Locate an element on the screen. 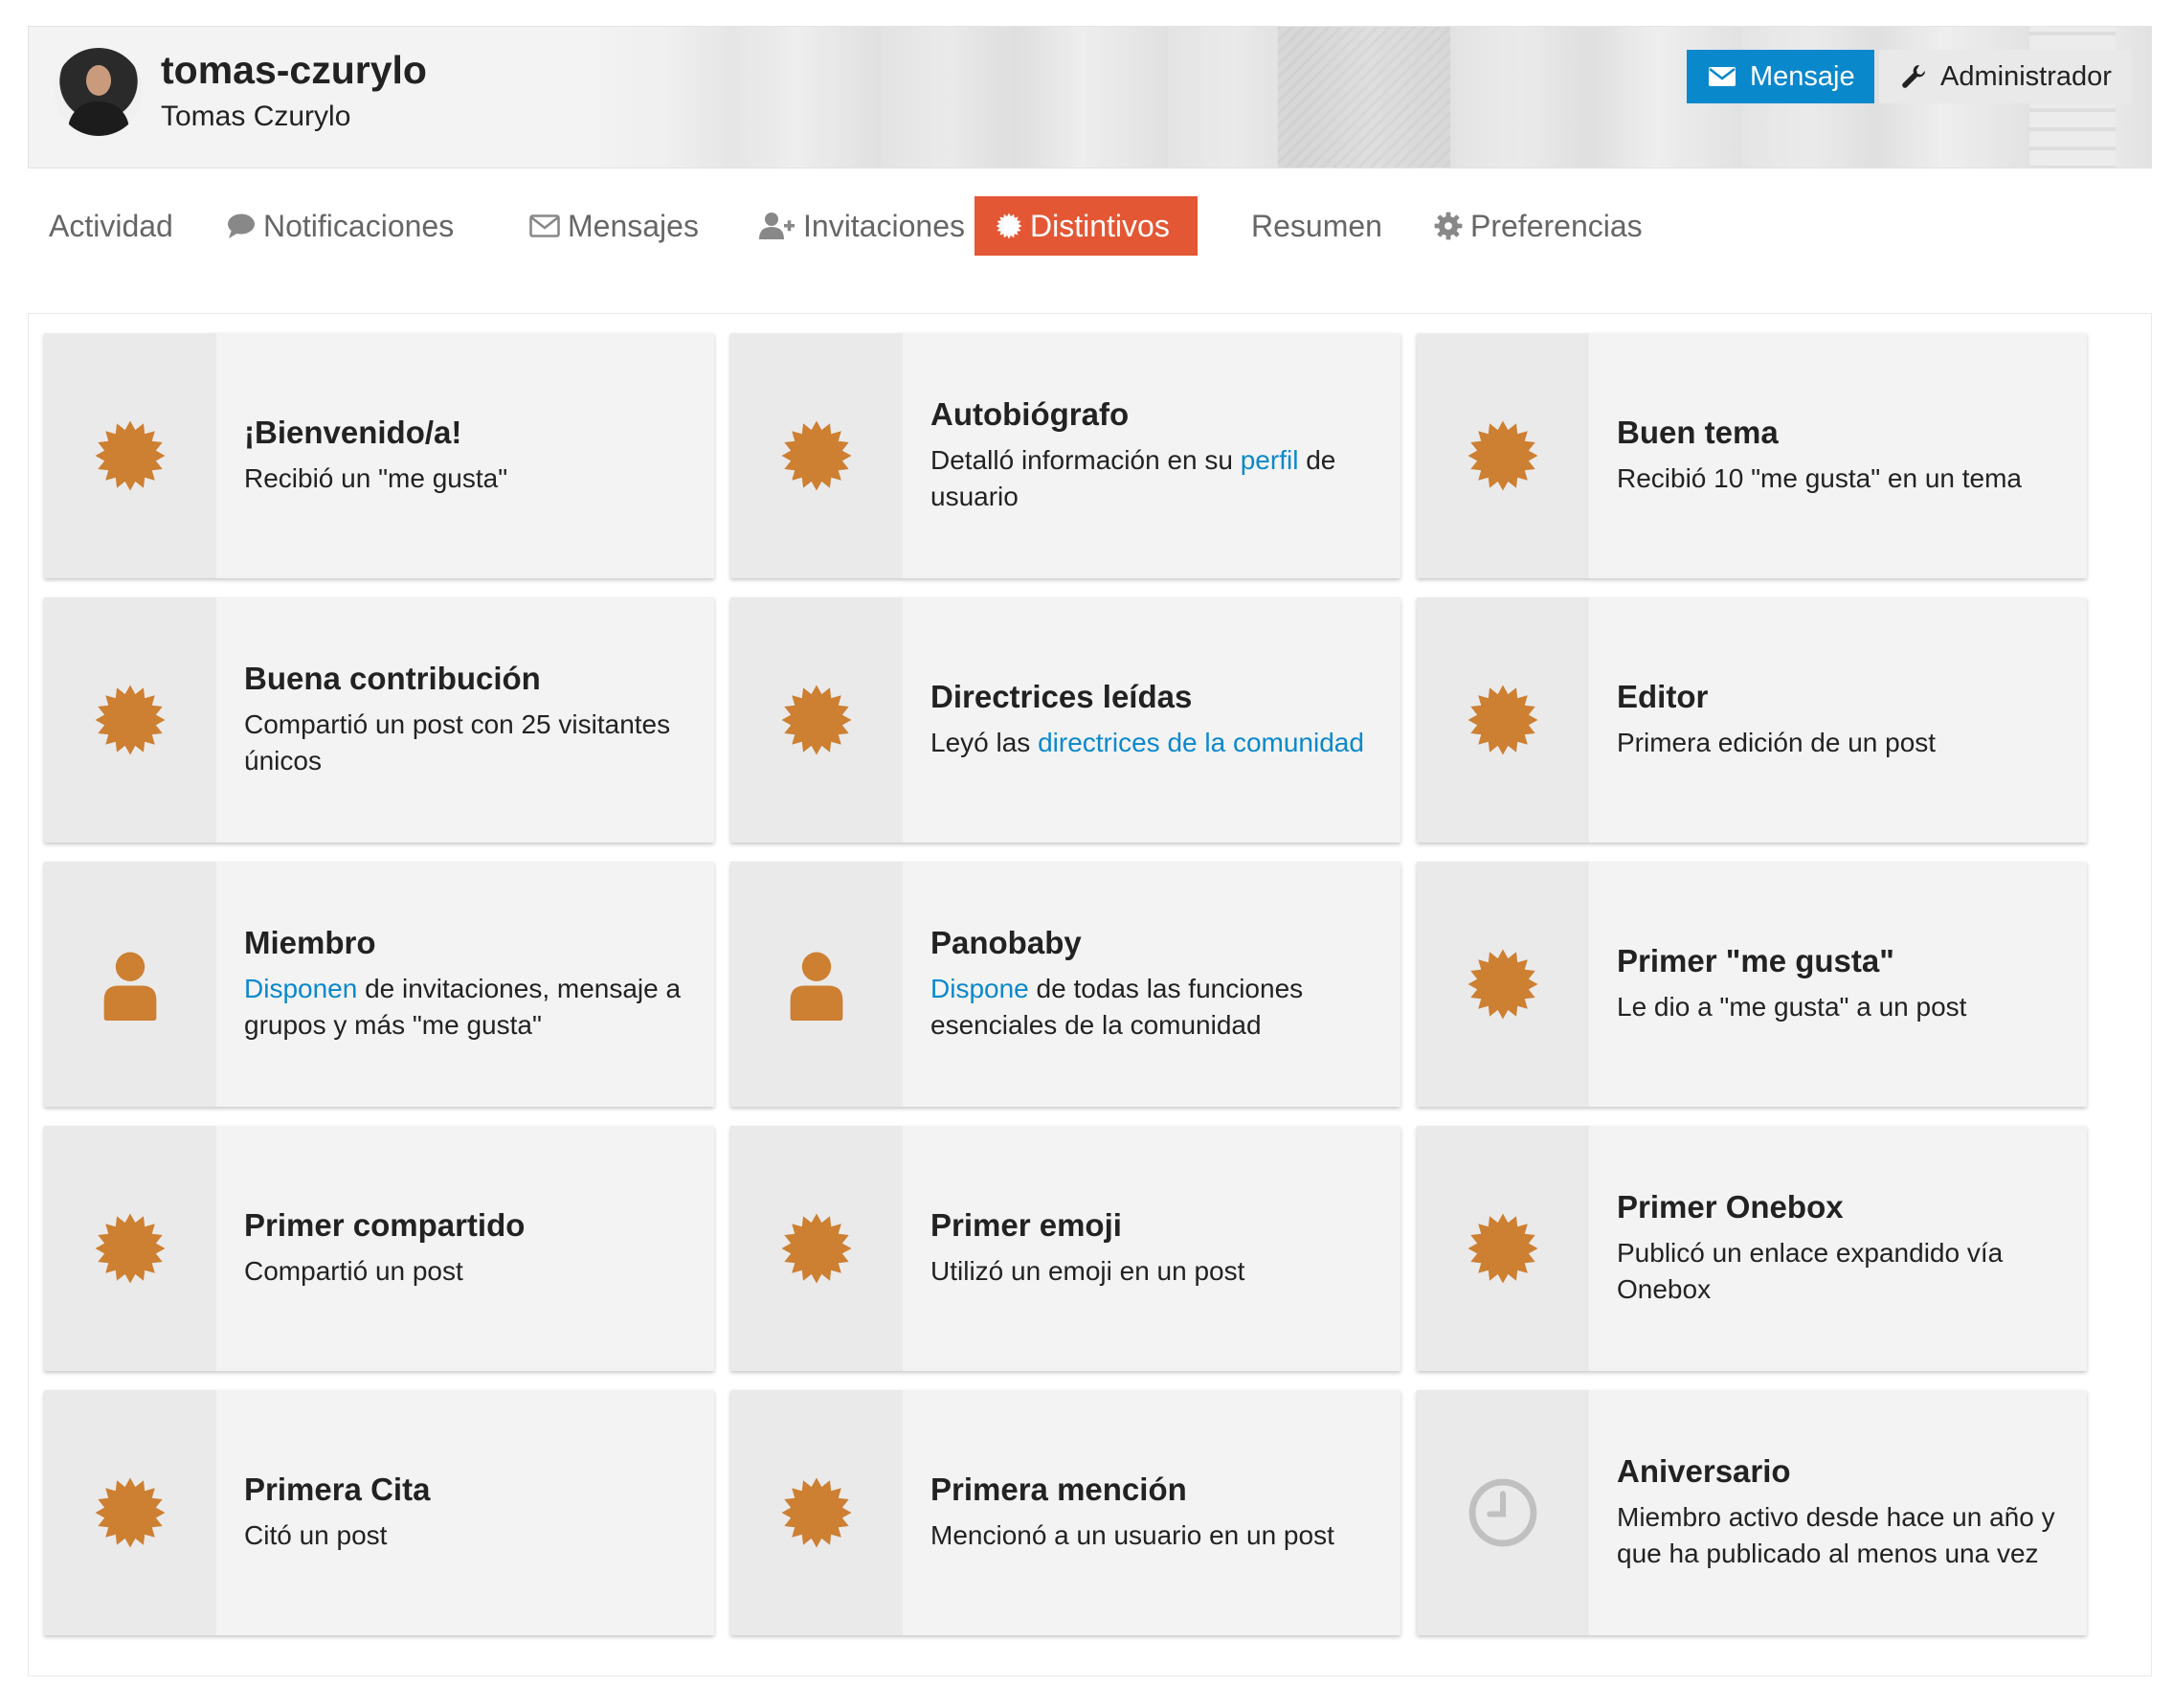 This screenshot has width=2173, height=1708. clock-icon is located at coordinates (1502, 1512).